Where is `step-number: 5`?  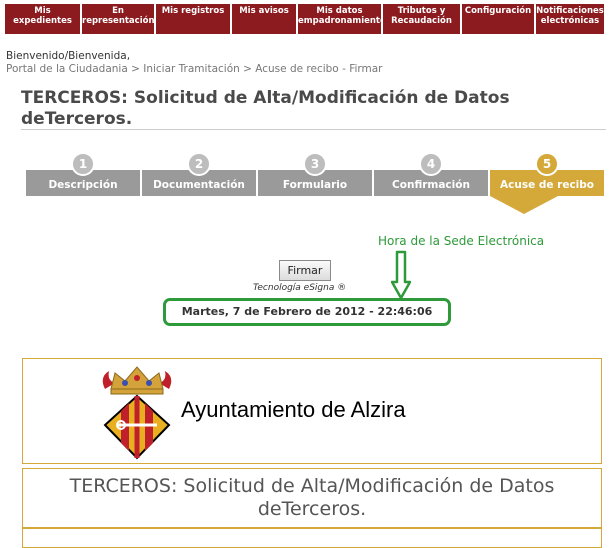 step-number: 5 is located at coordinates (547, 164).